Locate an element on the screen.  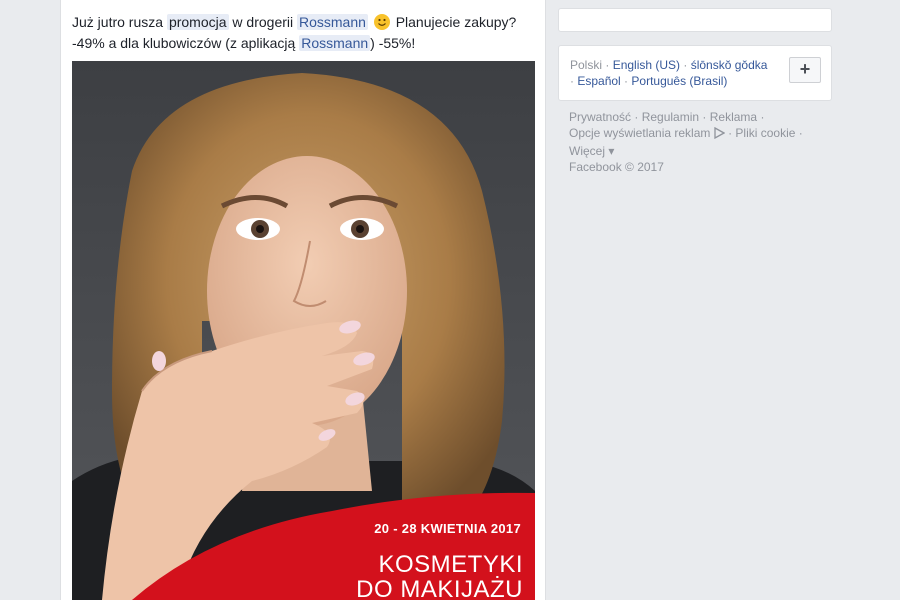
post-text-segment: -49% a dla klubowiczów (z aplikacją is located at coordinates (186, 43).